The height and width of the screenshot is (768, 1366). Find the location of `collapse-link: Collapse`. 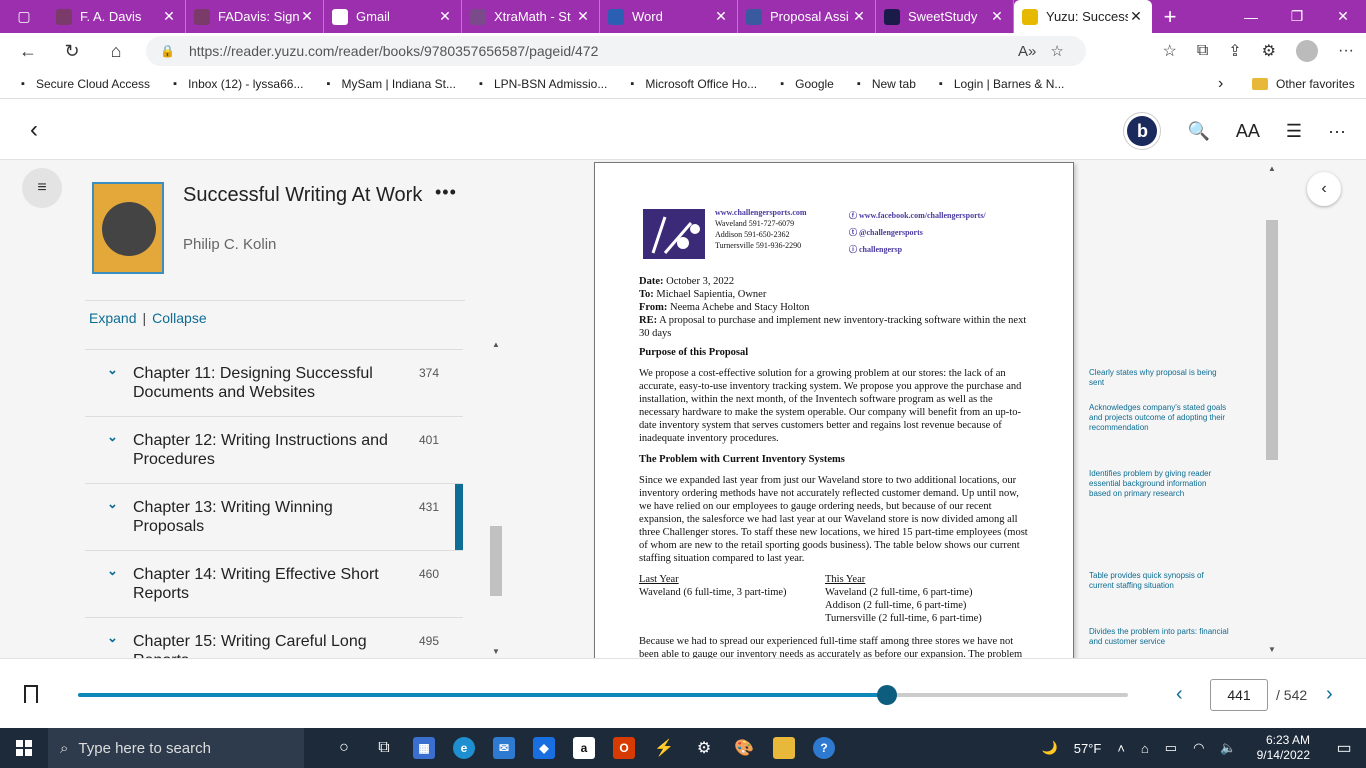

collapse-link: Collapse is located at coordinates (179, 318).